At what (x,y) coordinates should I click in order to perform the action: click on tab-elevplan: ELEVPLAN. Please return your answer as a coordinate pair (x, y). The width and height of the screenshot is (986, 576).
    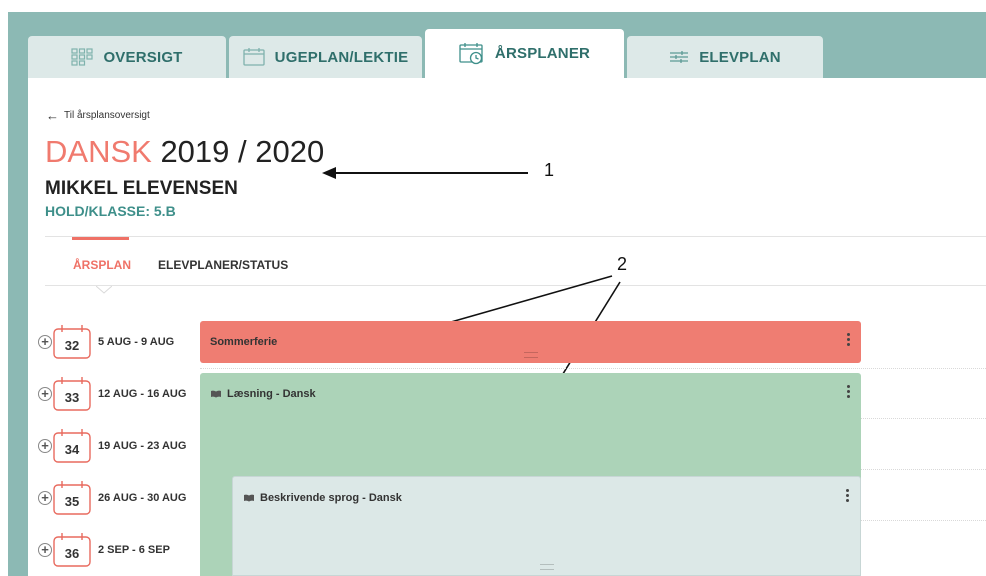
    Looking at the image, I should click on (725, 57).